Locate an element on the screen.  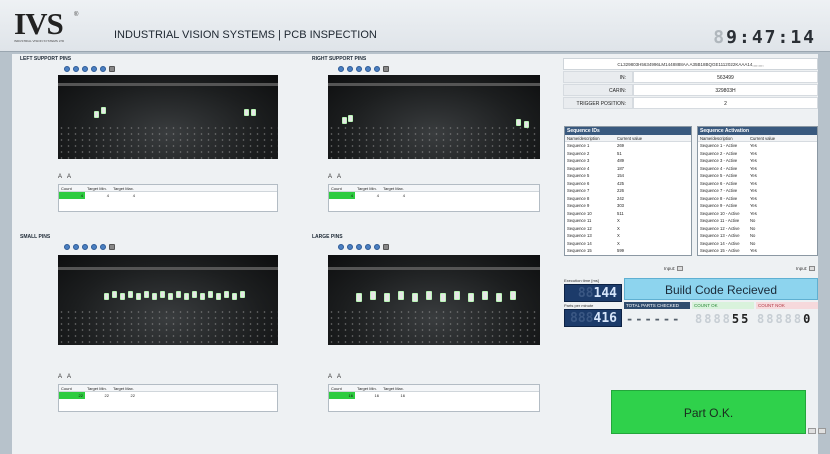
row-name: Sequence 15 is located at coordinates (579, 250).